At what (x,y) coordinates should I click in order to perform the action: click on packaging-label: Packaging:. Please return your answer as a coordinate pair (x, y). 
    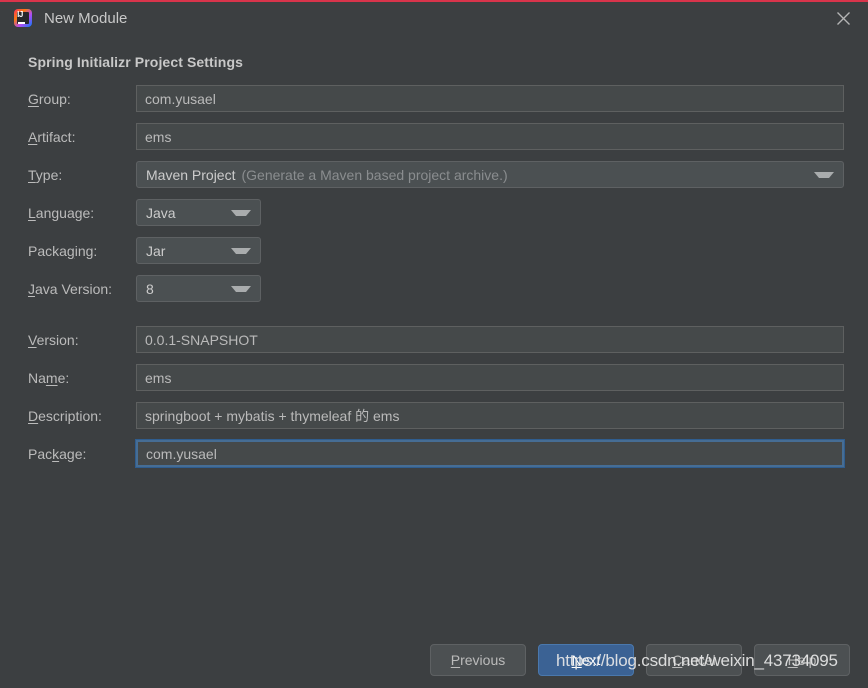
    Looking at the image, I should click on (63, 250).